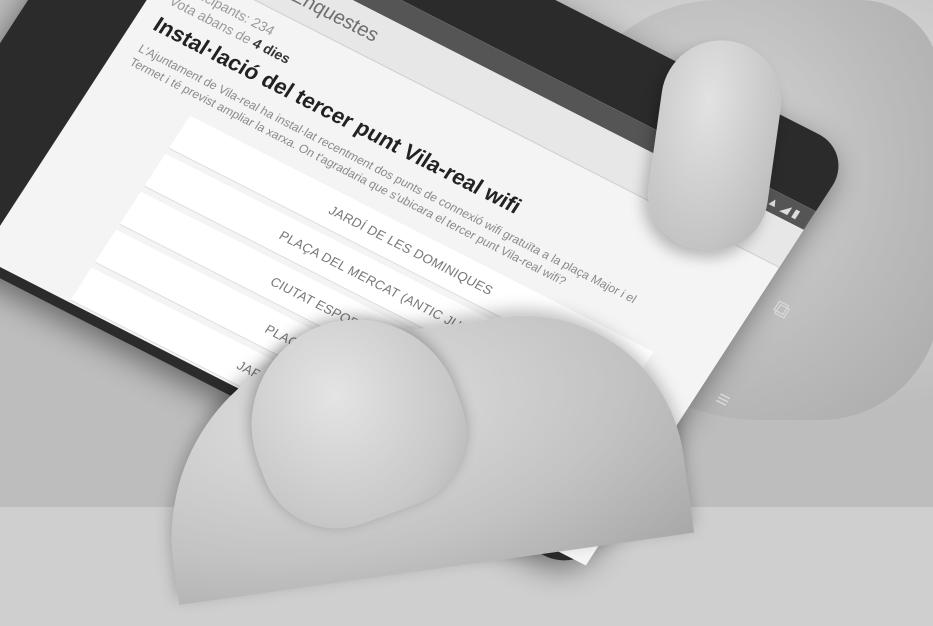 The width and height of the screenshot is (933, 626). I want to click on menu-icon: ≡, so click(723, 400).